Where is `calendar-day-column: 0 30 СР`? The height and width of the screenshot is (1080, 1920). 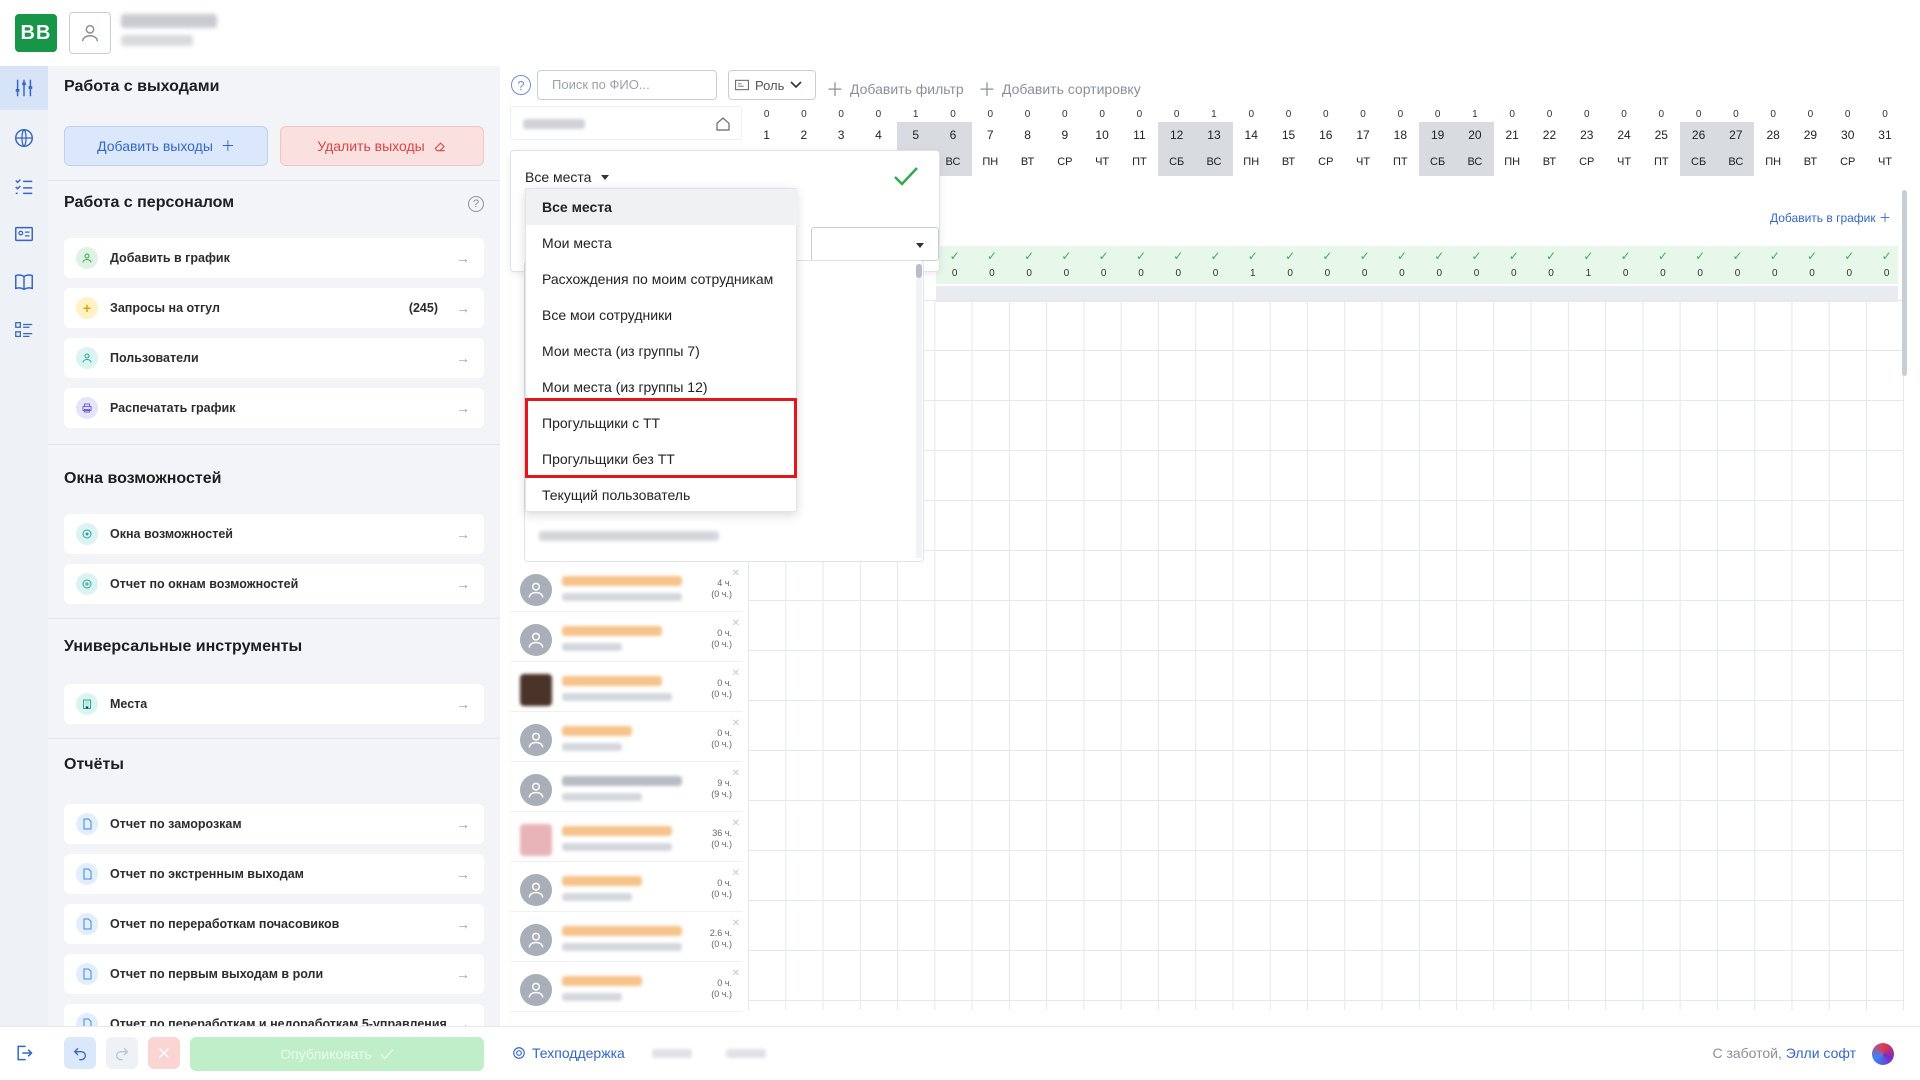
calendar-day-column: 0 30 СР is located at coordinates (1847, 142).